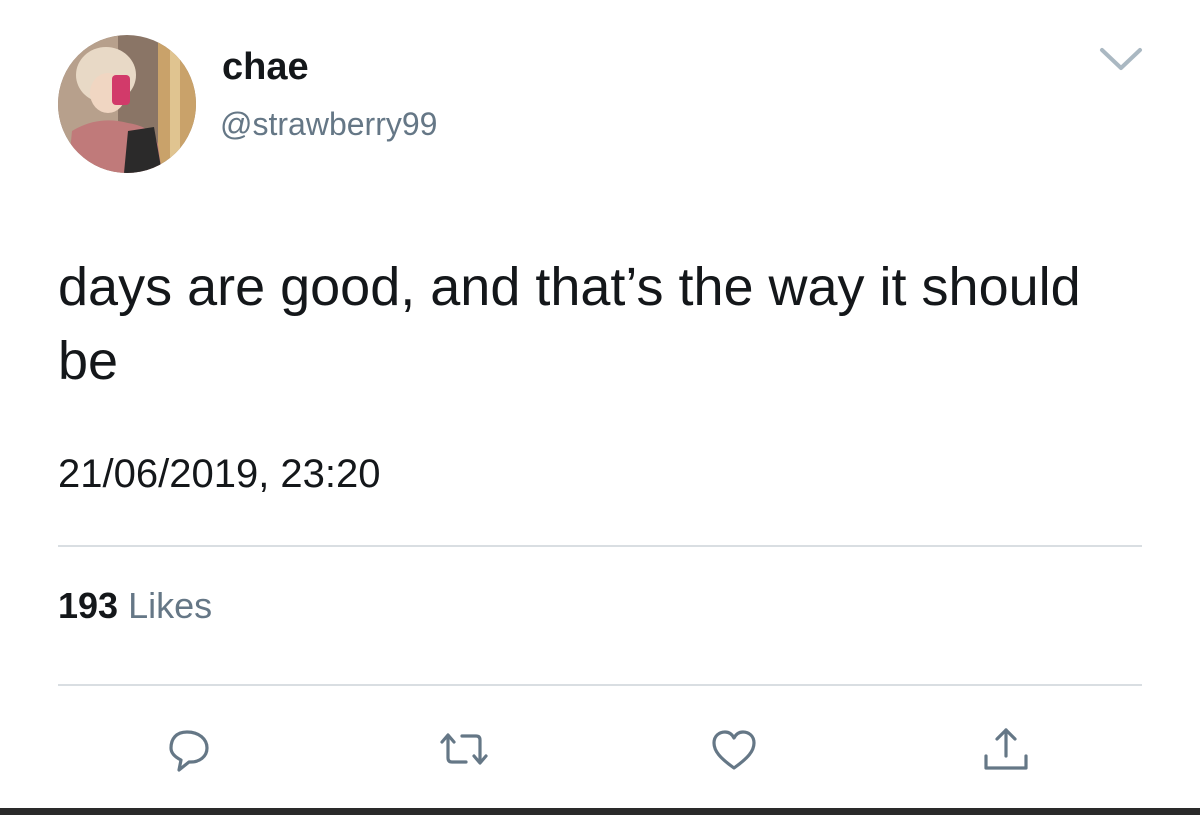  I want to click on likes-stat: 193 Likes, so click(135, 606).